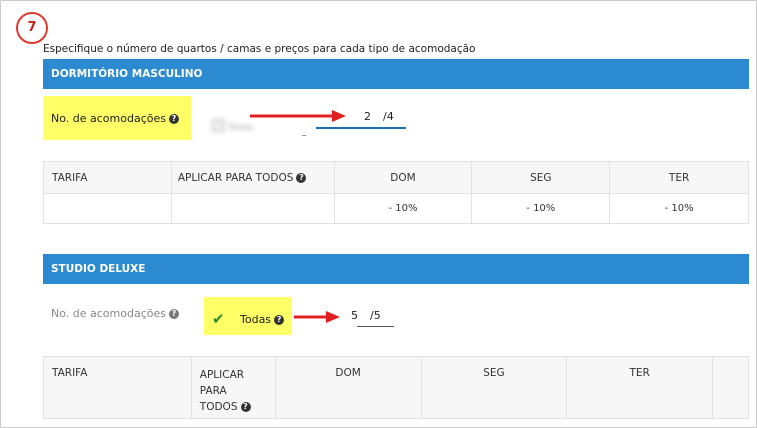 This screenshot has height=428, width=757. Describe the element at coordinates (240, 128) in the screenshot. I see `blurred-all-label: Todas` at that location.